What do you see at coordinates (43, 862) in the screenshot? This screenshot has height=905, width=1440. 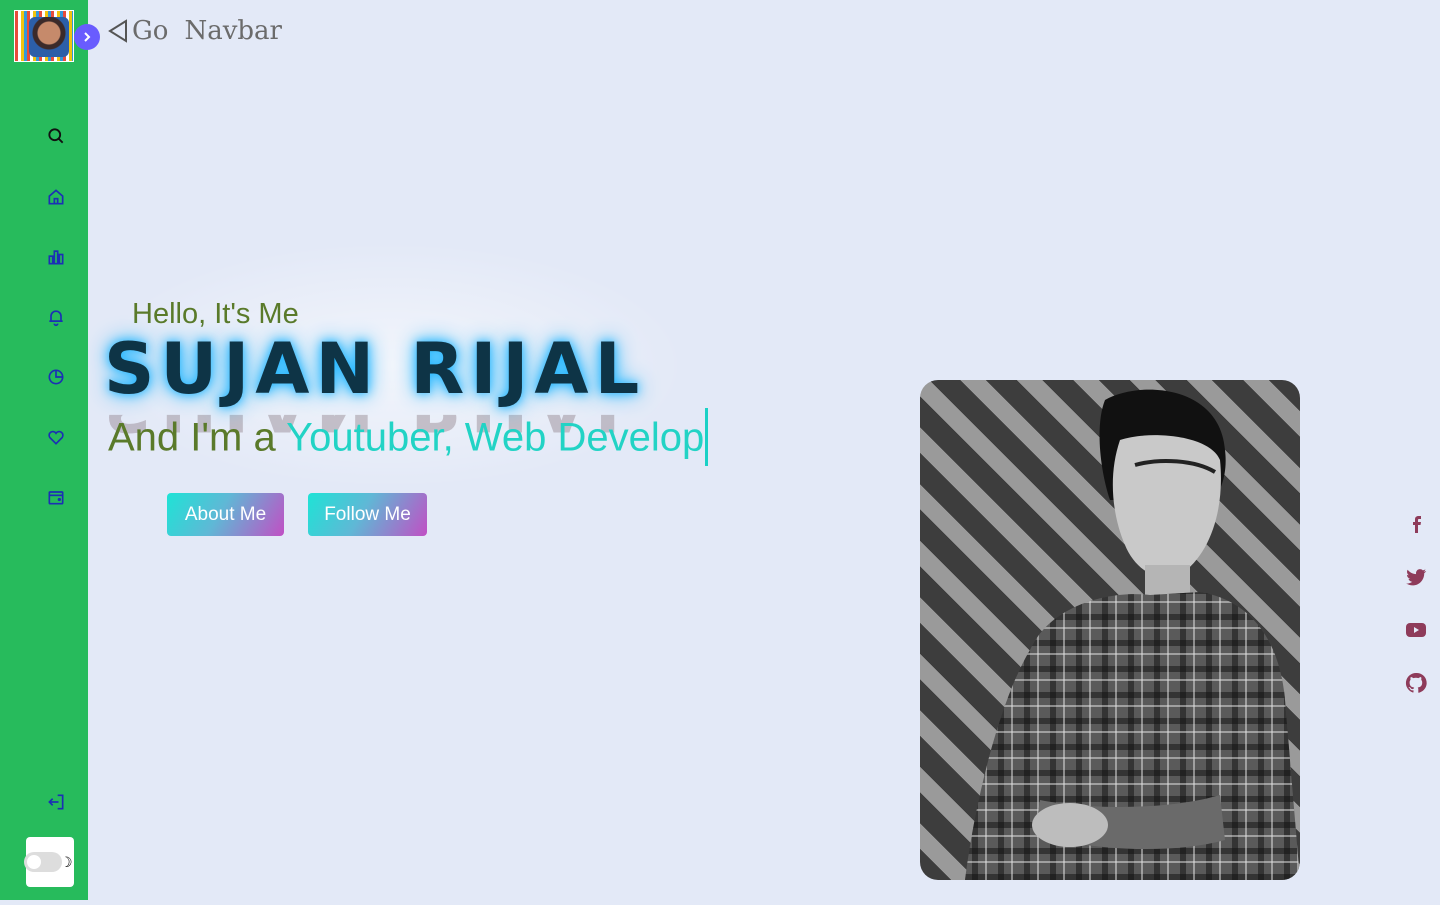 I see `dark-mode-switch` at bounding box center [43, 862].